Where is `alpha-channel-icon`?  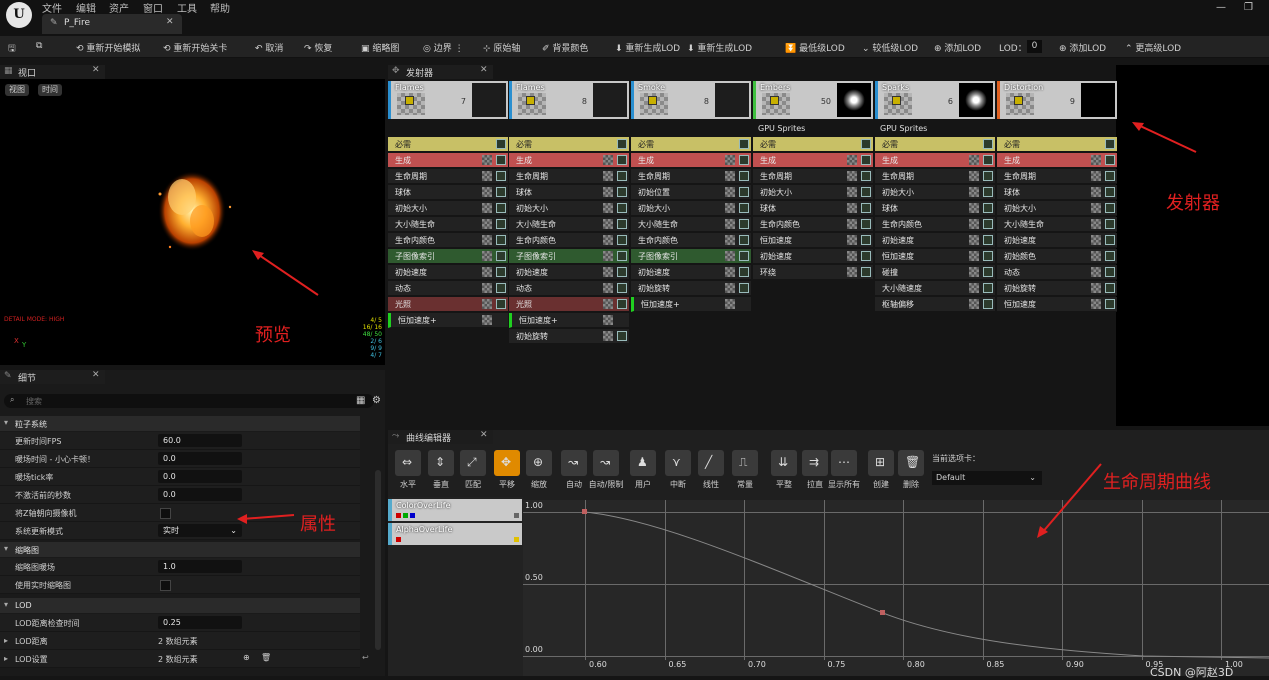 alpha-channel-icon is located at coordinates (398, 539).